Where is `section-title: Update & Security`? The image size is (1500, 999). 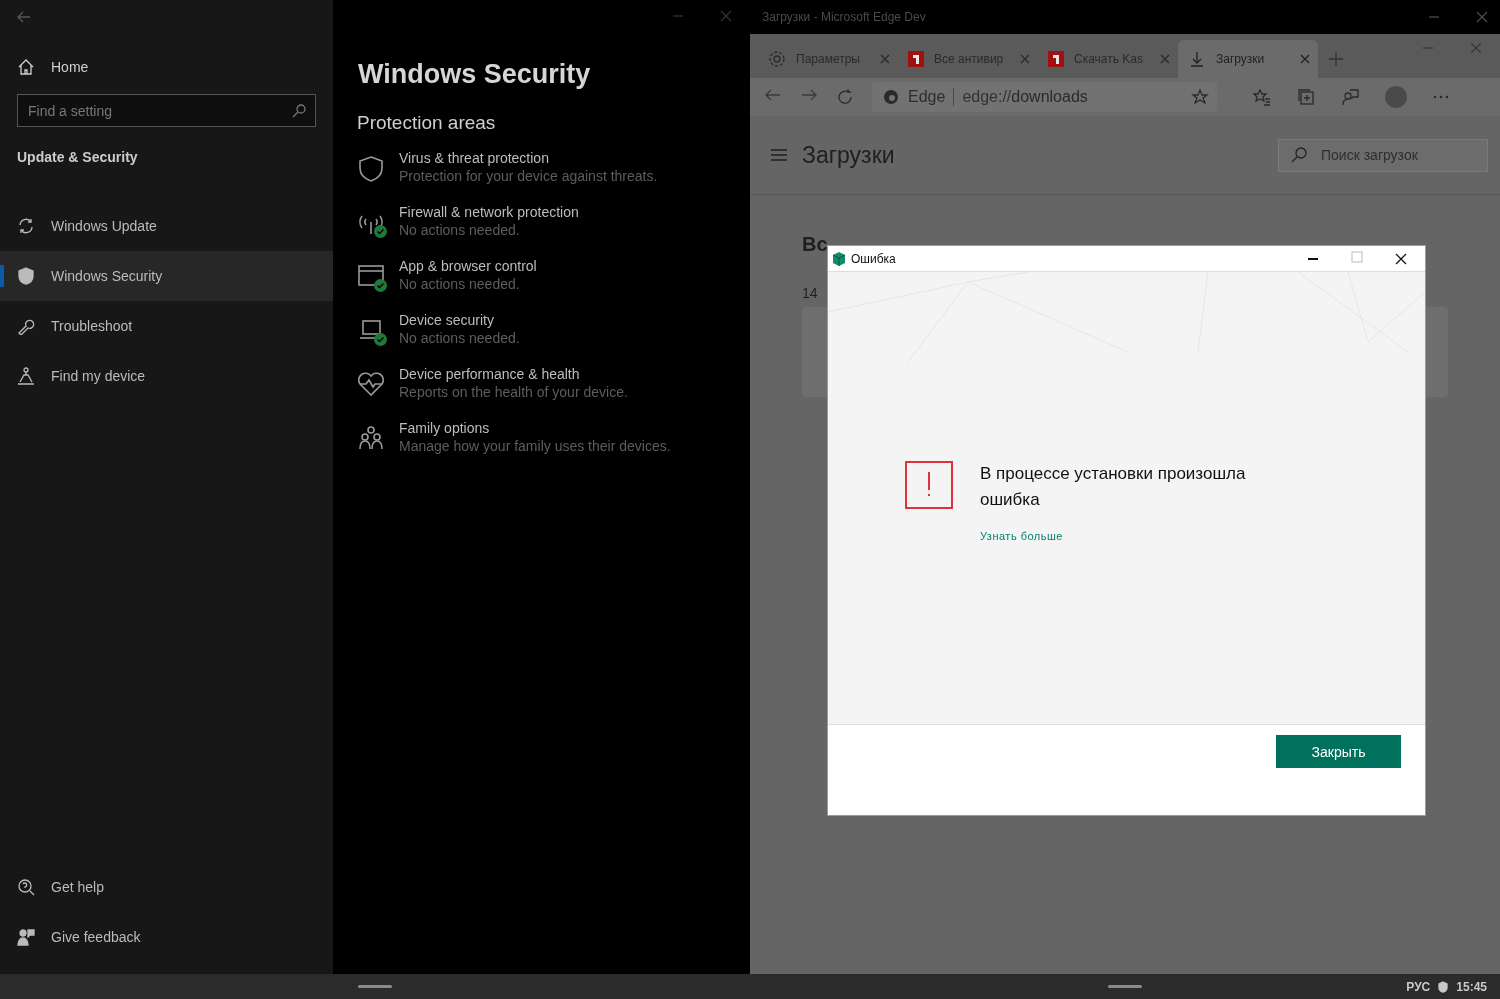
section-title: Update & Security is located at coordinates (77, 157).